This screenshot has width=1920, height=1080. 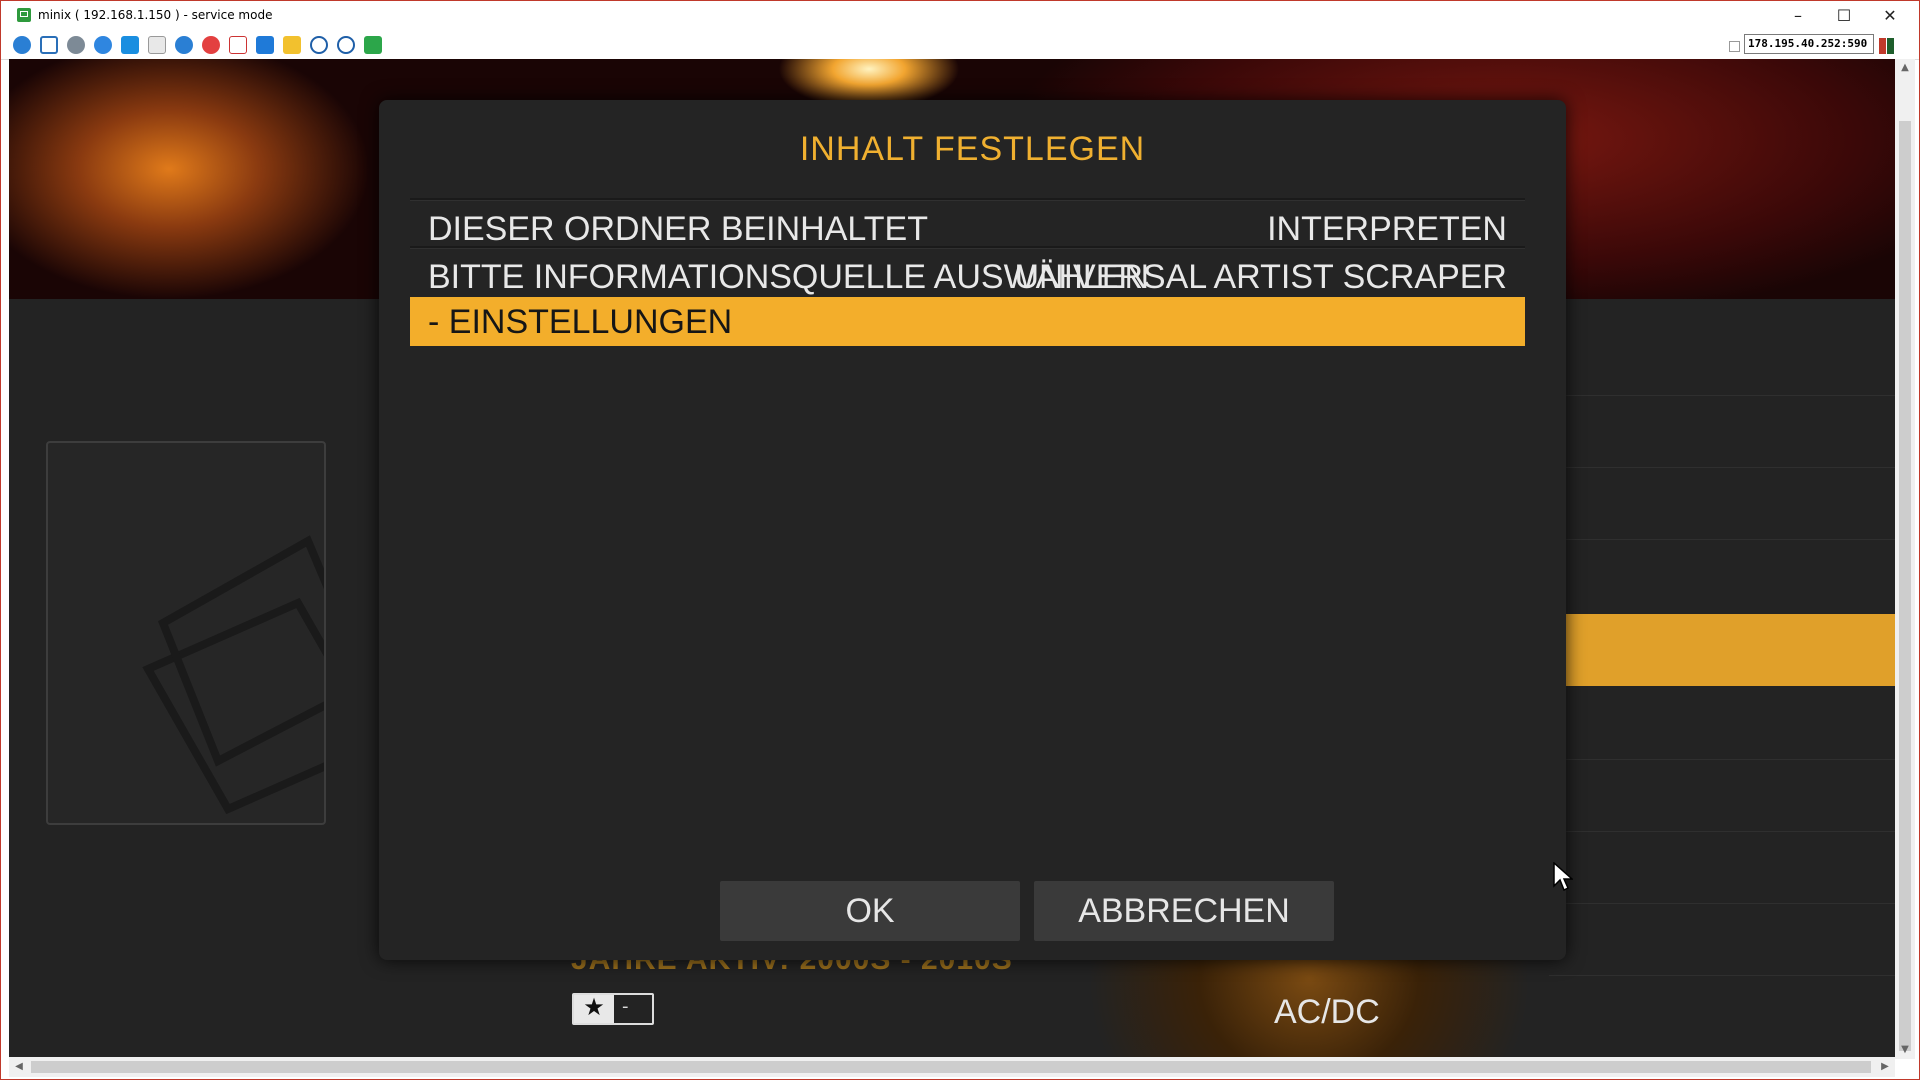 What do you see at coordinates (1563, 877) in the screenshot?
I see `mouse-cursor-icon` at bounding box center [1563, 877].